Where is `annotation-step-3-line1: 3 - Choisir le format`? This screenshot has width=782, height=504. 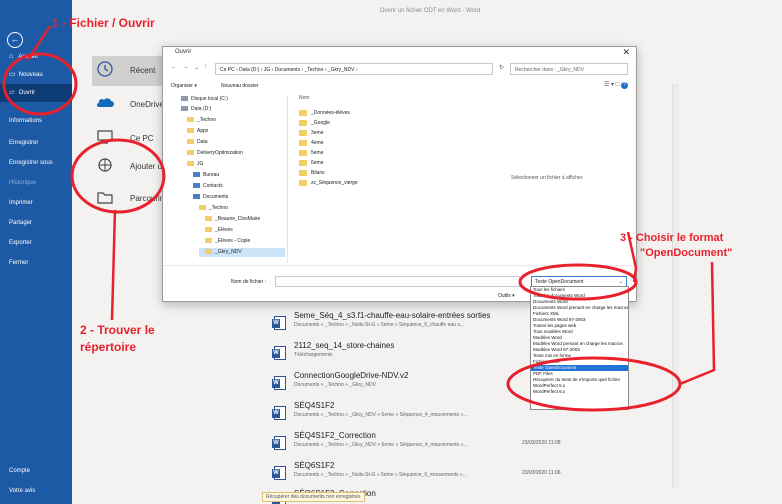
annotation-step-3-line1: 3 - Choisir le format is located at coordinates (672, 238).